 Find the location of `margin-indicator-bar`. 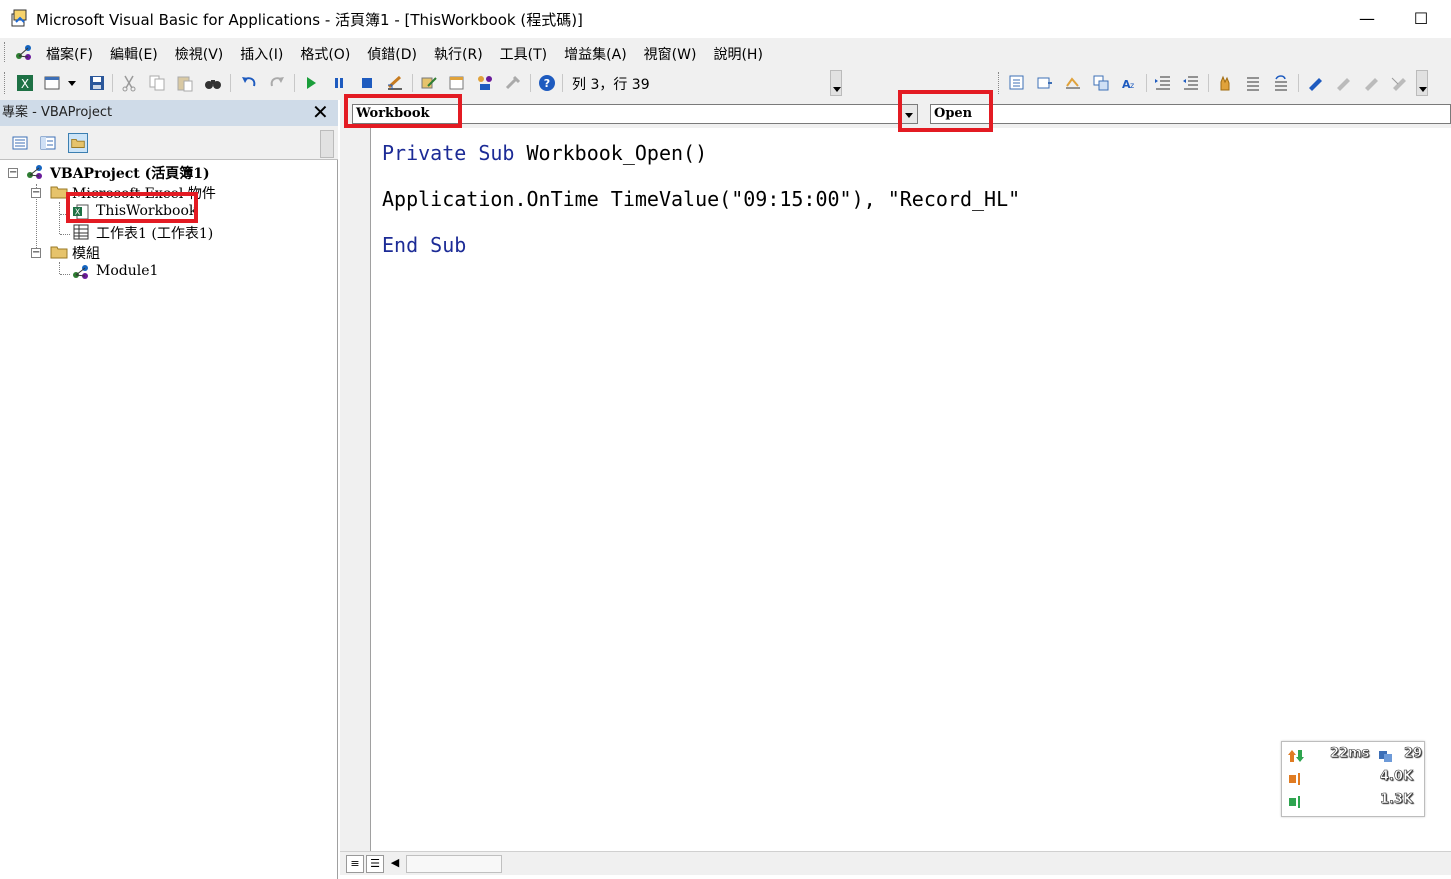

margin-indicator-bar is located at coordinates (355, 489).